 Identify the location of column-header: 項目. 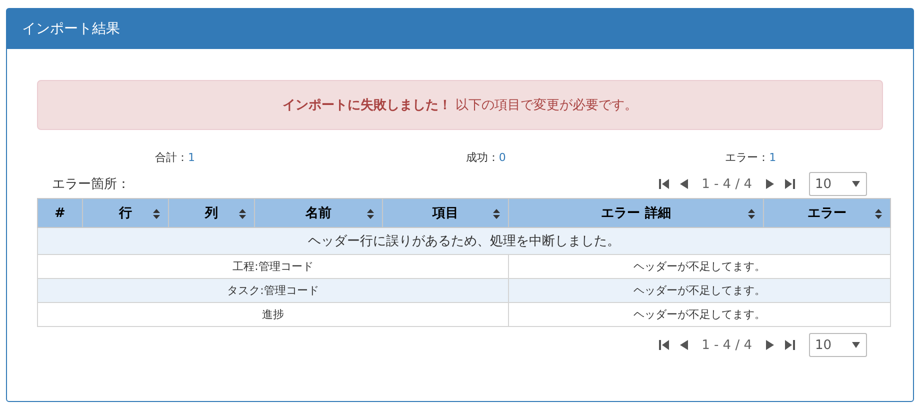
(445, 213).